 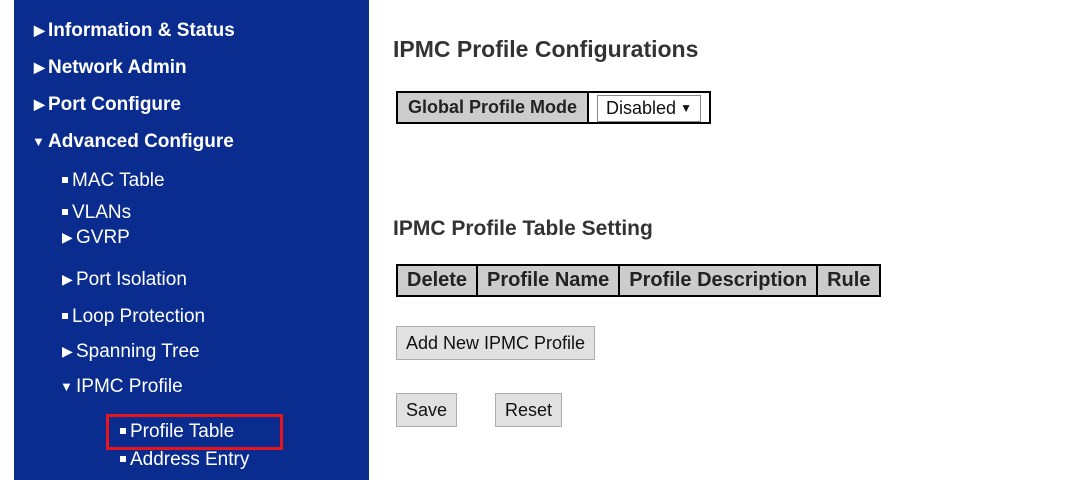 What do you see at coordinates (114, 104) in the screenshot?
I see `sidebar-item-label: Port Configure` at bounding box center [114, 104].